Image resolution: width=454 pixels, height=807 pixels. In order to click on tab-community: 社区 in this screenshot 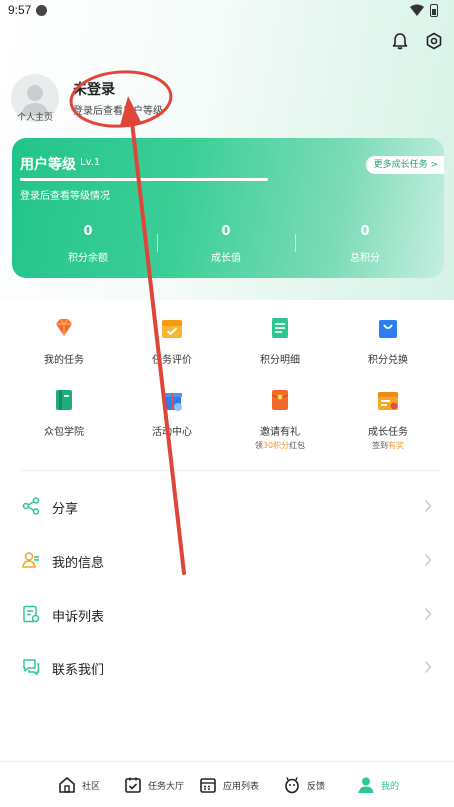, I will do `click(83, 785)`.